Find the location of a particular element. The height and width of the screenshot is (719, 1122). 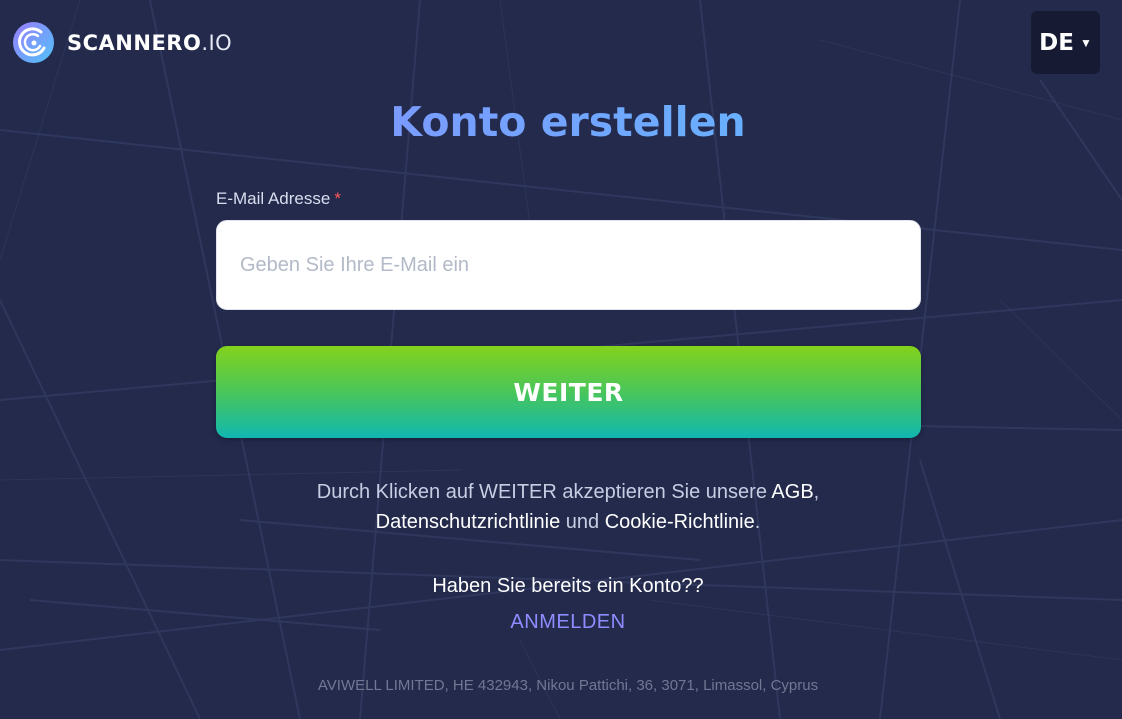

agb-link: AGB is located at coordinates (792, 492).